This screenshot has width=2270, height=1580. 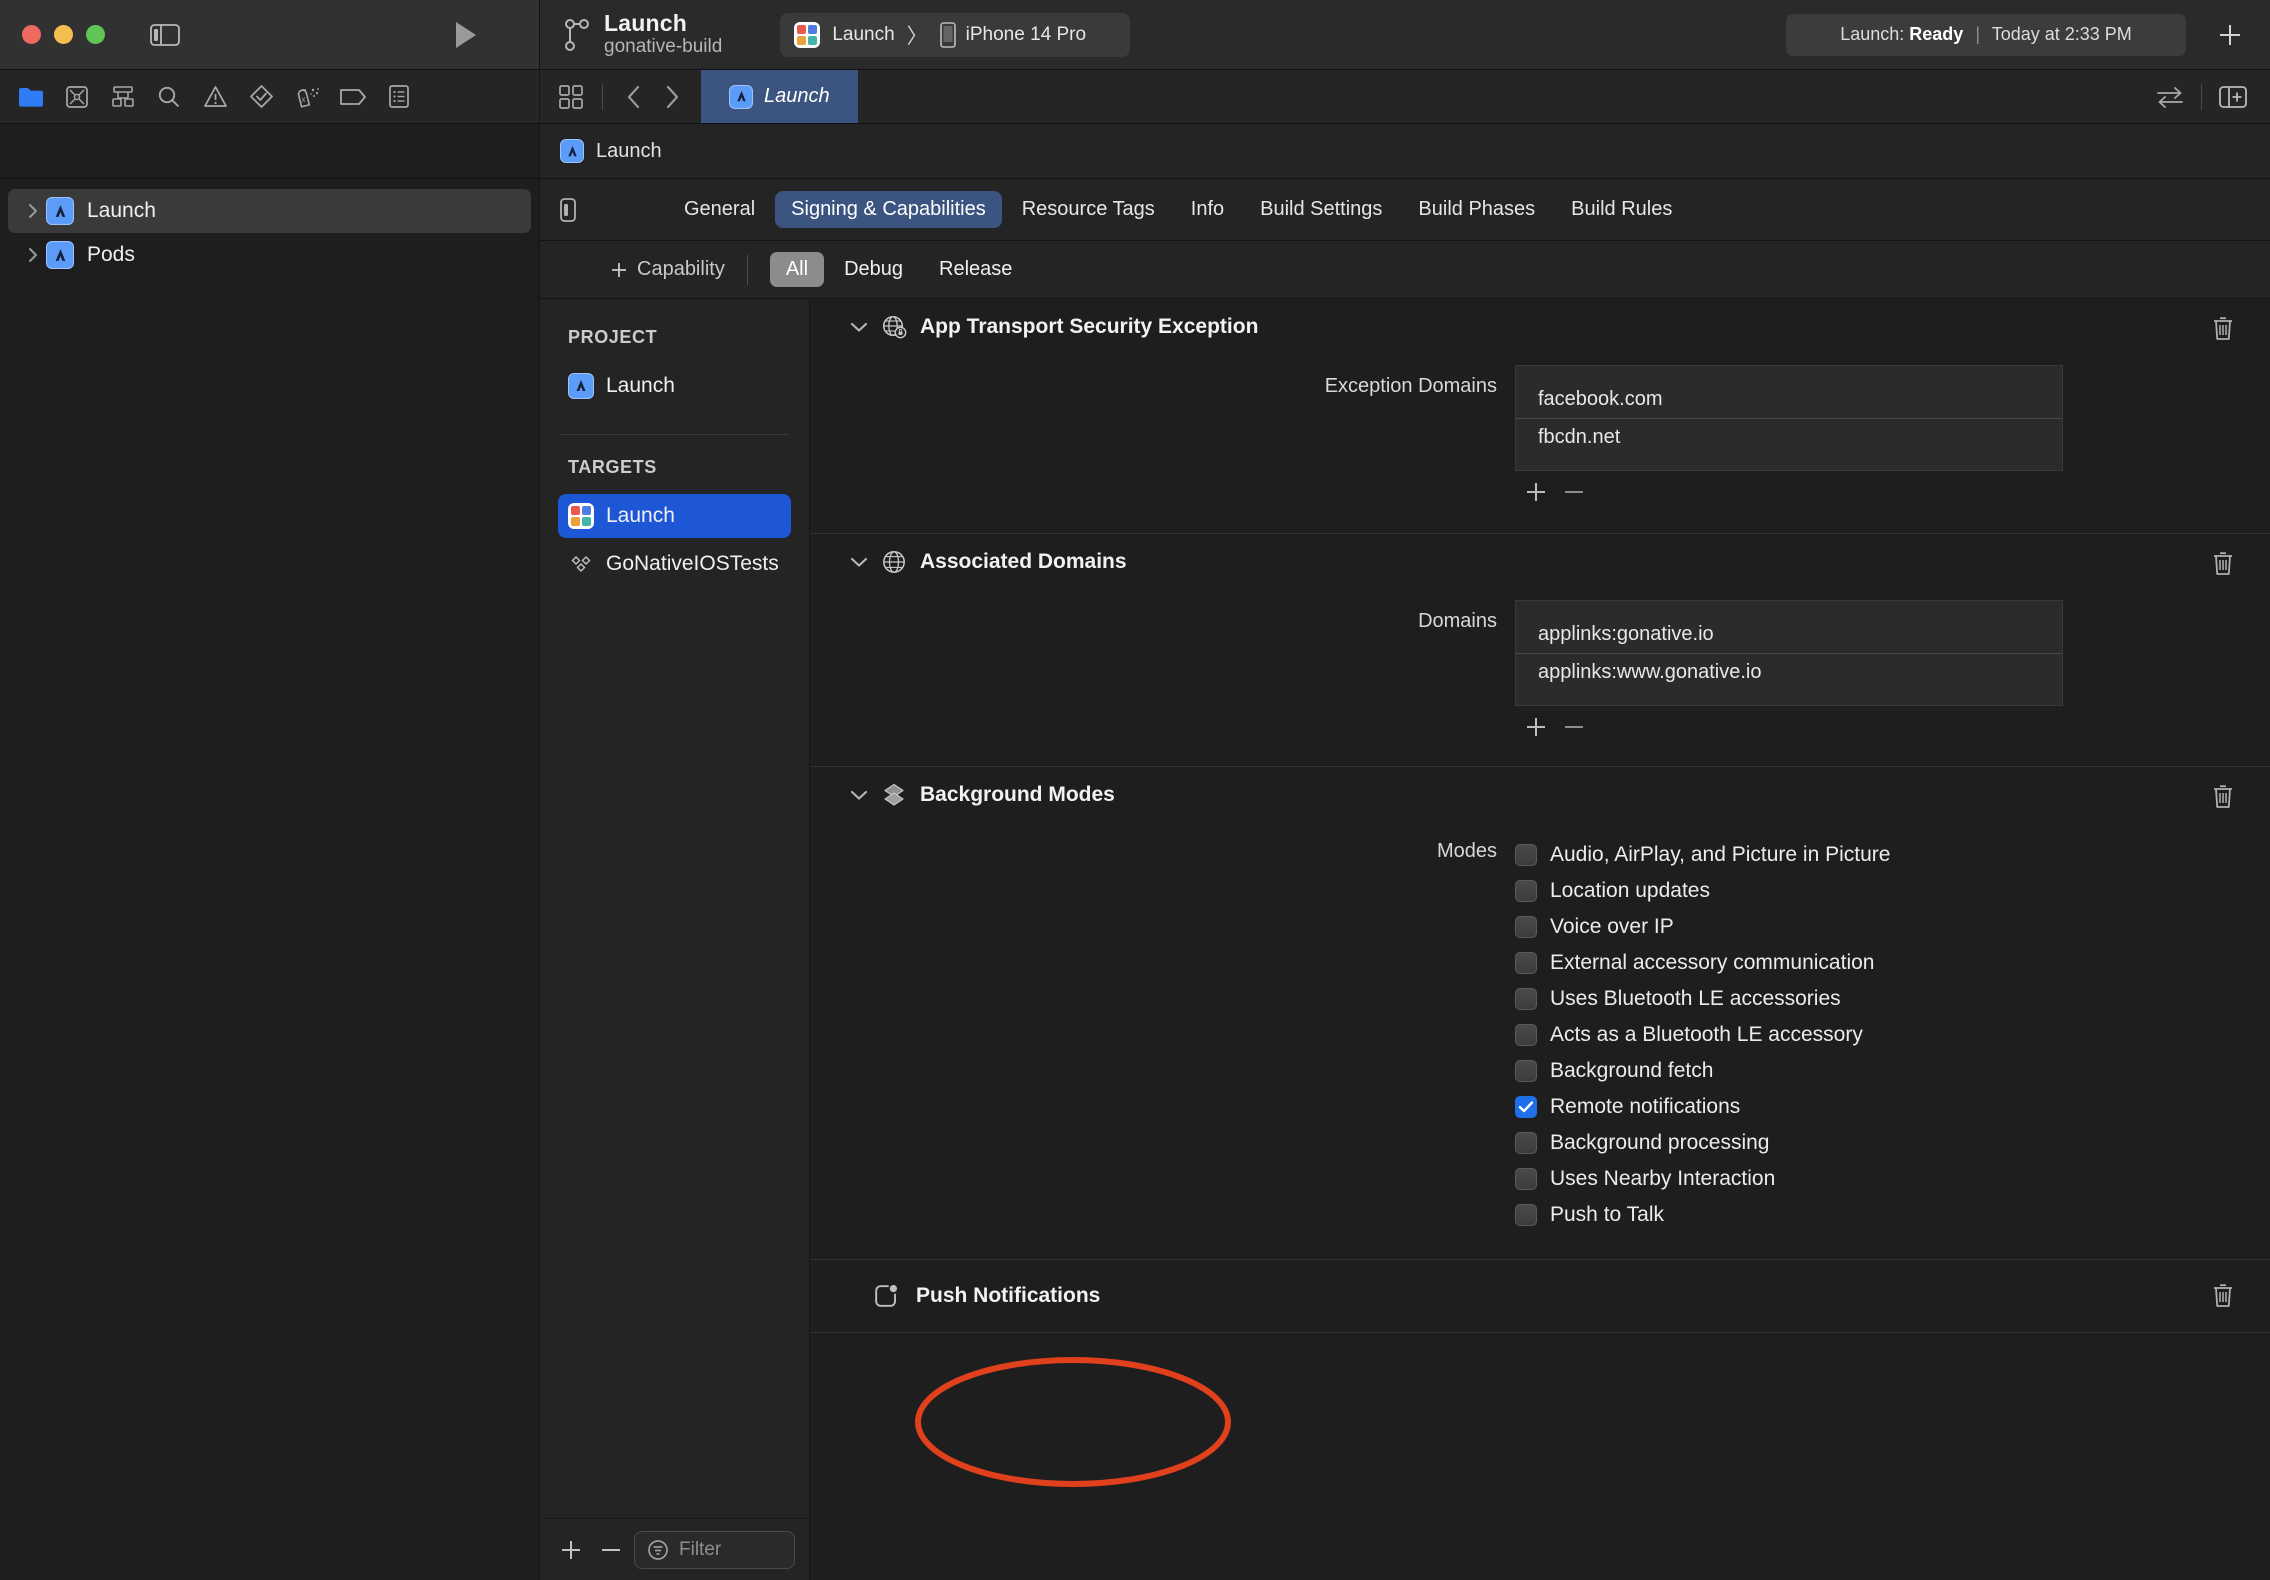 I want to click on project-navigator-icon, so click(x=31, y=97).